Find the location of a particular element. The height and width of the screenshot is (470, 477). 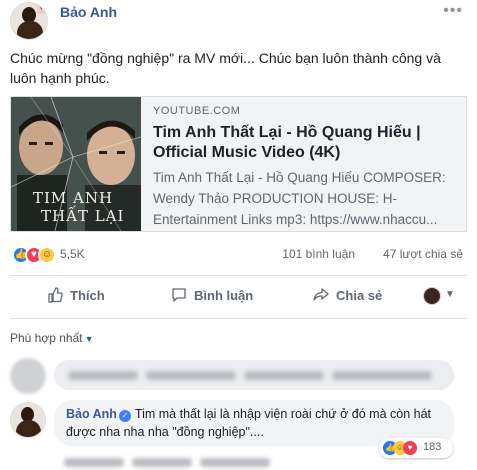

comment-icon is located at coordinates (179, 296).